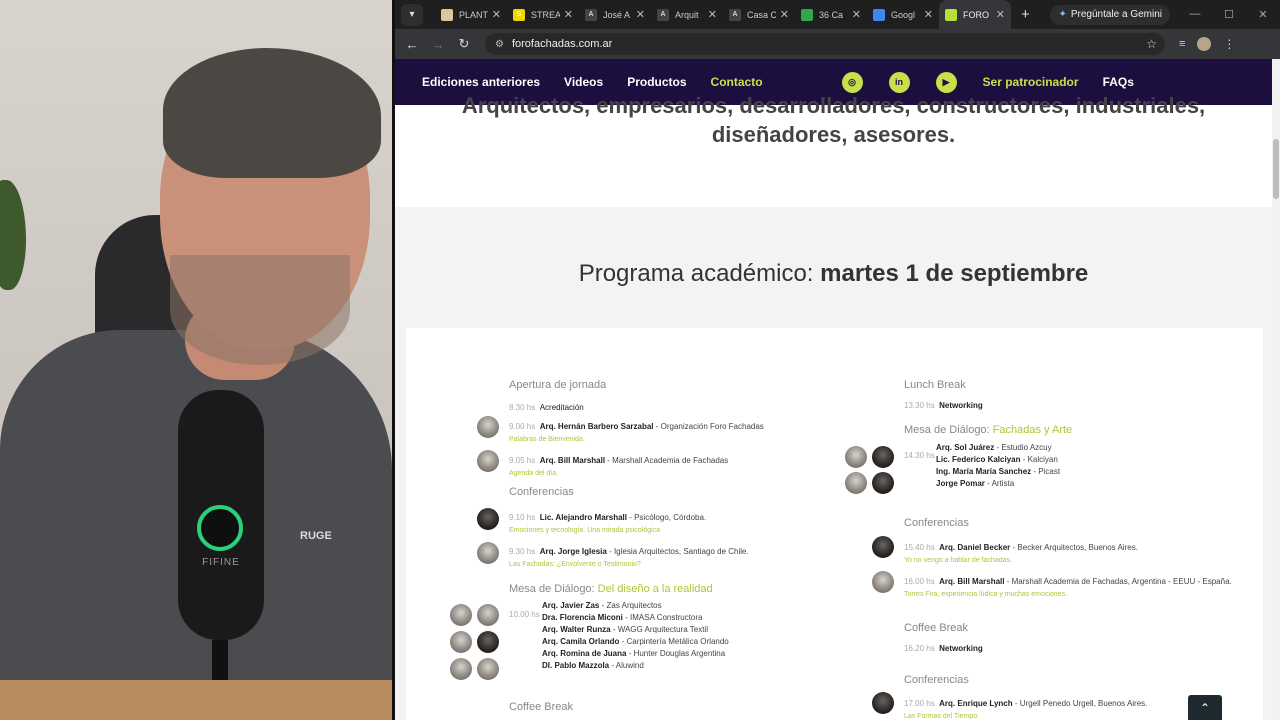  Describe the element at coordinates (687, 14) in the screenshot. I see `browser-tab: A Arquit ✕` at that location.